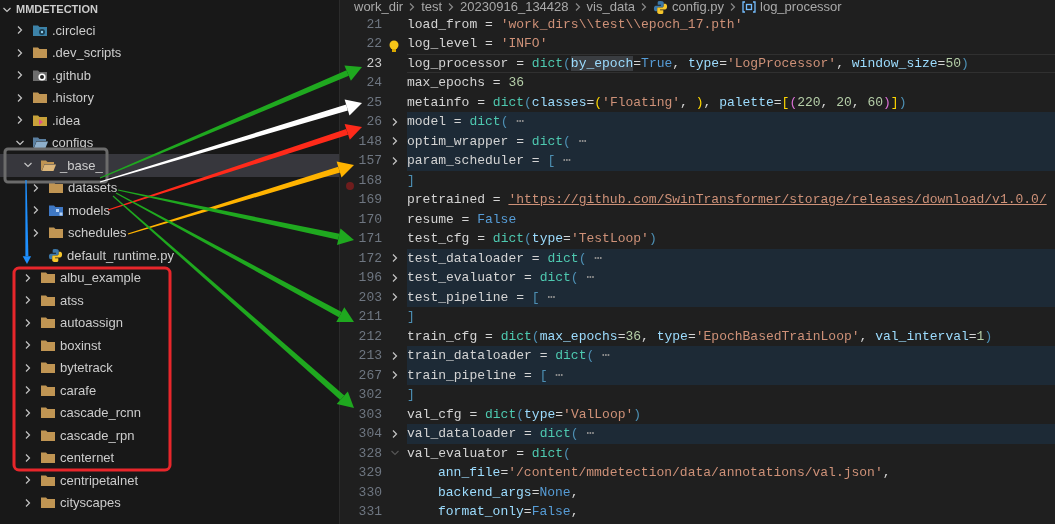 The height and width of the screenshot is (524, 1055). What do you see at coordinates (57, 10) in the screenshot?
I see `explorer-title: MMDETECTION` at bounding box center [57, 10].